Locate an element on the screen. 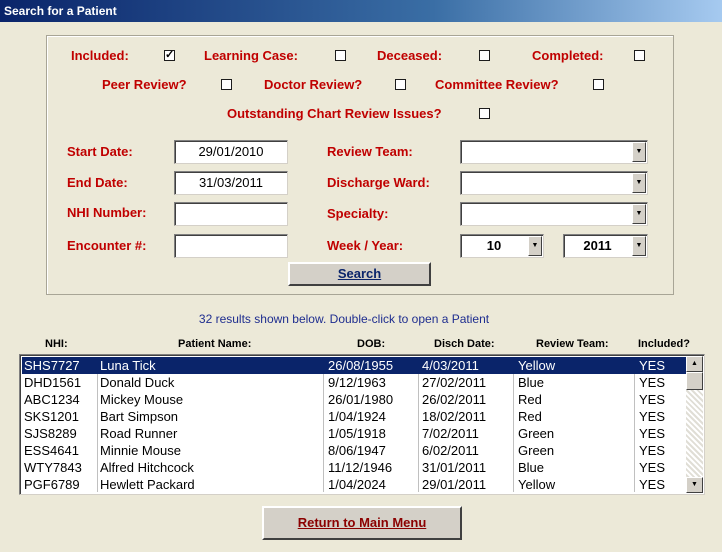  cell-disch: 18/02/2011 is located at coordinates (454, 416).